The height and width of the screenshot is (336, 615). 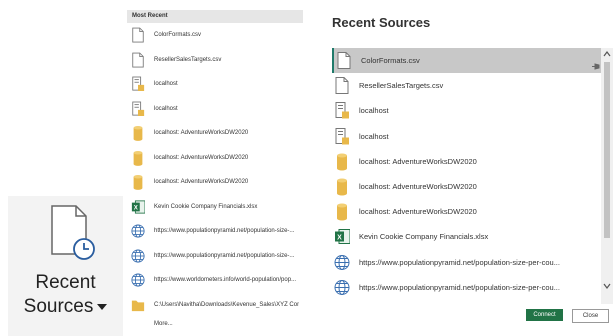 I want to click on folder-icon, so click(x=138, y=305).